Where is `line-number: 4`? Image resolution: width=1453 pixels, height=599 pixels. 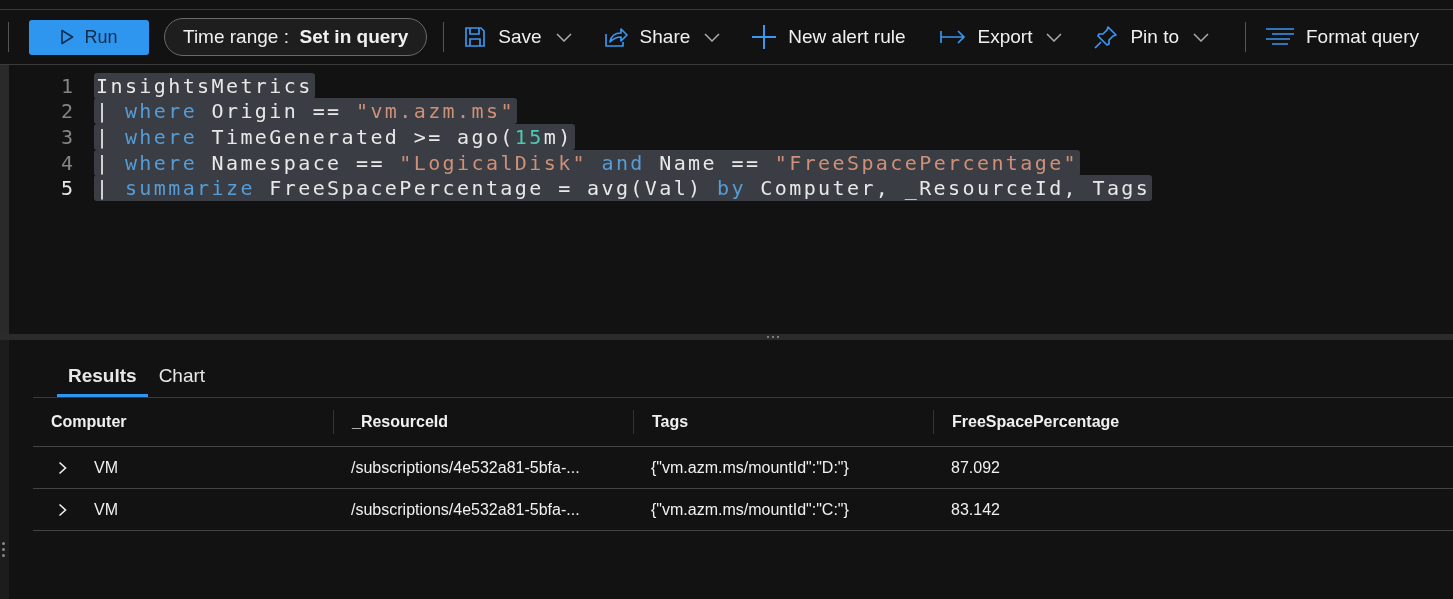
line-number: 4 is located at coordinates (66, 162).